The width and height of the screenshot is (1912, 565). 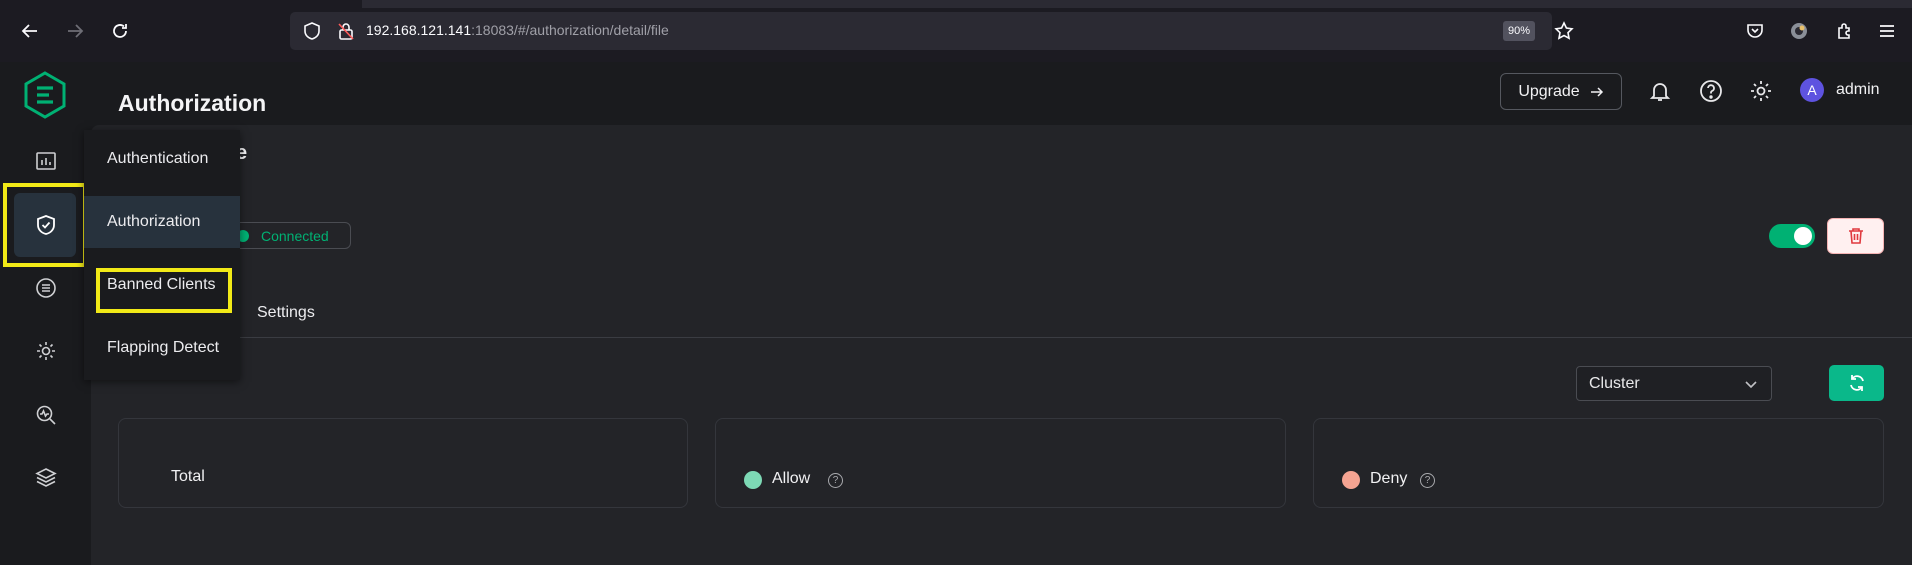 What do you see at coordinates (403, 463) in the screenshot?
I see `card-total: Total` at bounding box center [403, 463].